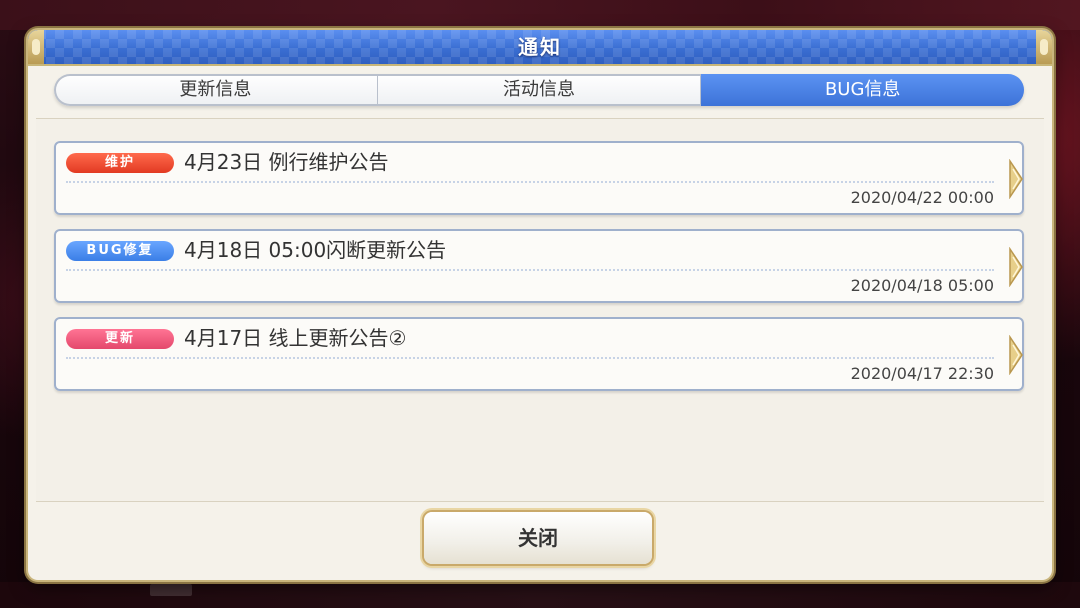 This screenshot has width=1080, height=608. Describe the element at coordinates (539, 266) in the screenshot. I see `notice-item: BUG修复 4月18日 05:00闪断更新公告 2020/04/18 05:00` at that location.